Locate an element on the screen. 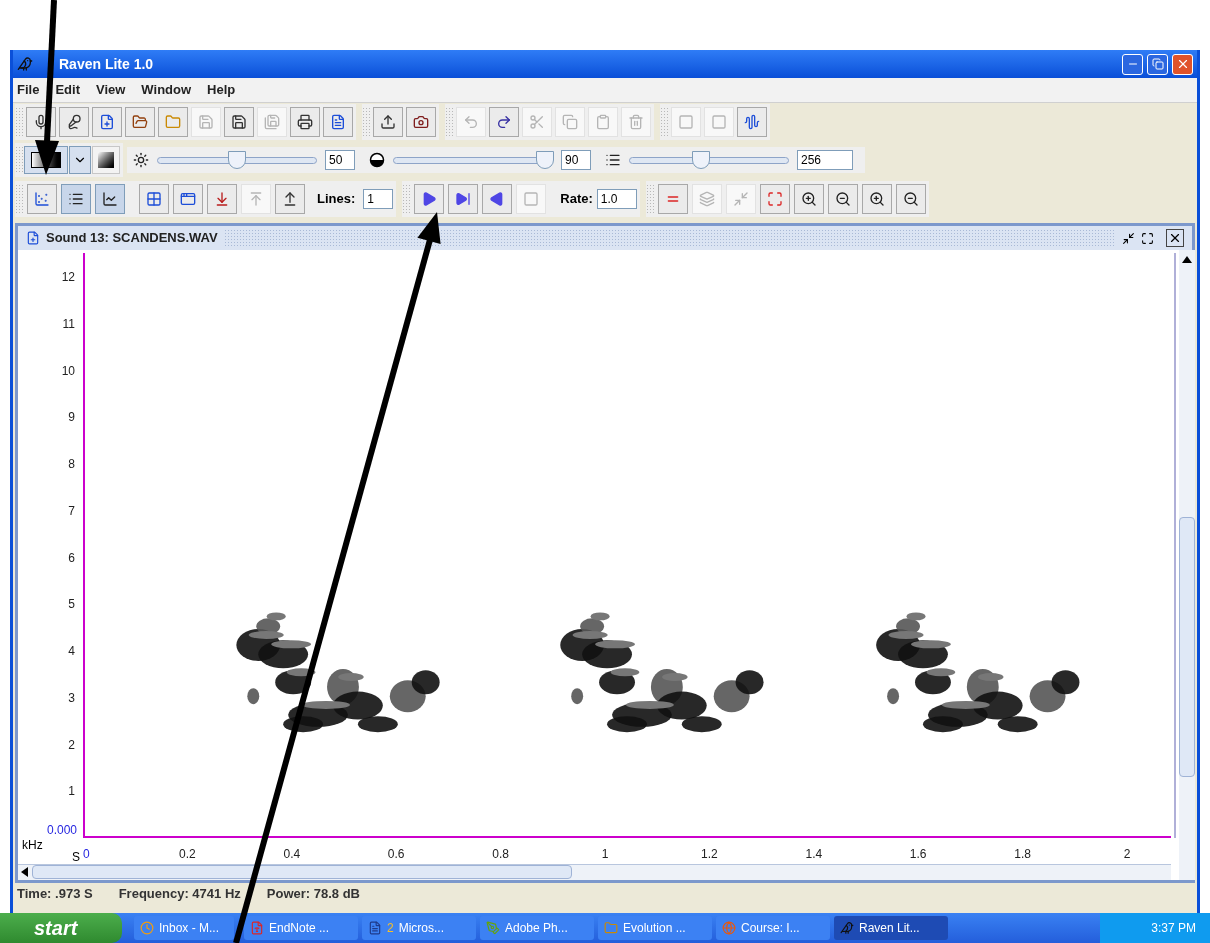 The image size is (1210, 943). menu-item: Help is located at coordinates (221, 90).